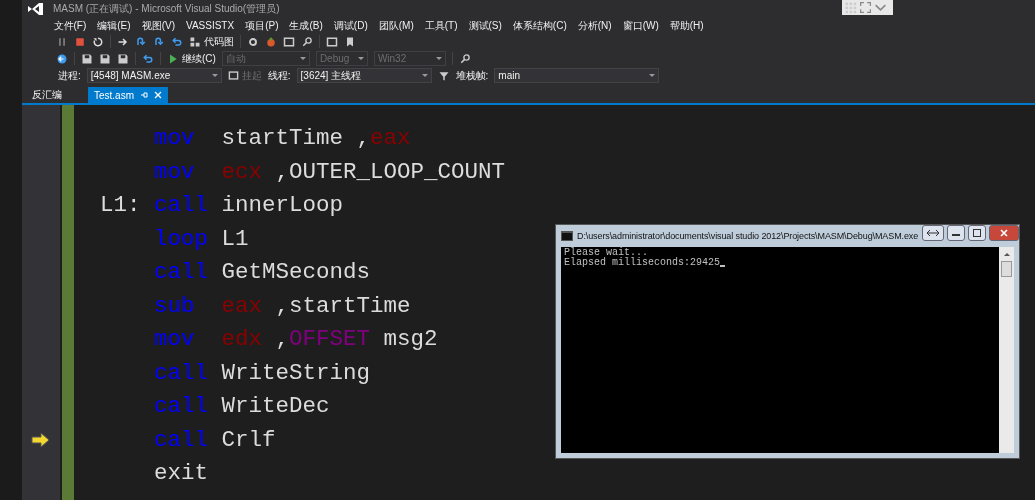 The width and height of the screenshot is (1035, 500). I want to click on code-line: mov edx ,OFFSET msg2, so click(296, 339).